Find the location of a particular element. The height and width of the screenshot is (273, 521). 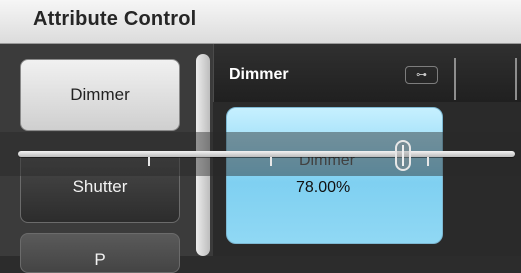

header-divider is located at coordinates (455, 79).